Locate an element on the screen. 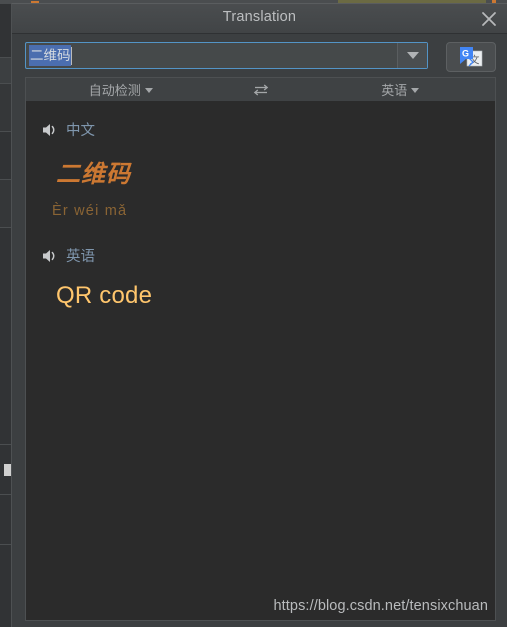 Image resolution: width=507 pixels, height=627 pixels. target-term: QR code is located at coordinates (104, 295).